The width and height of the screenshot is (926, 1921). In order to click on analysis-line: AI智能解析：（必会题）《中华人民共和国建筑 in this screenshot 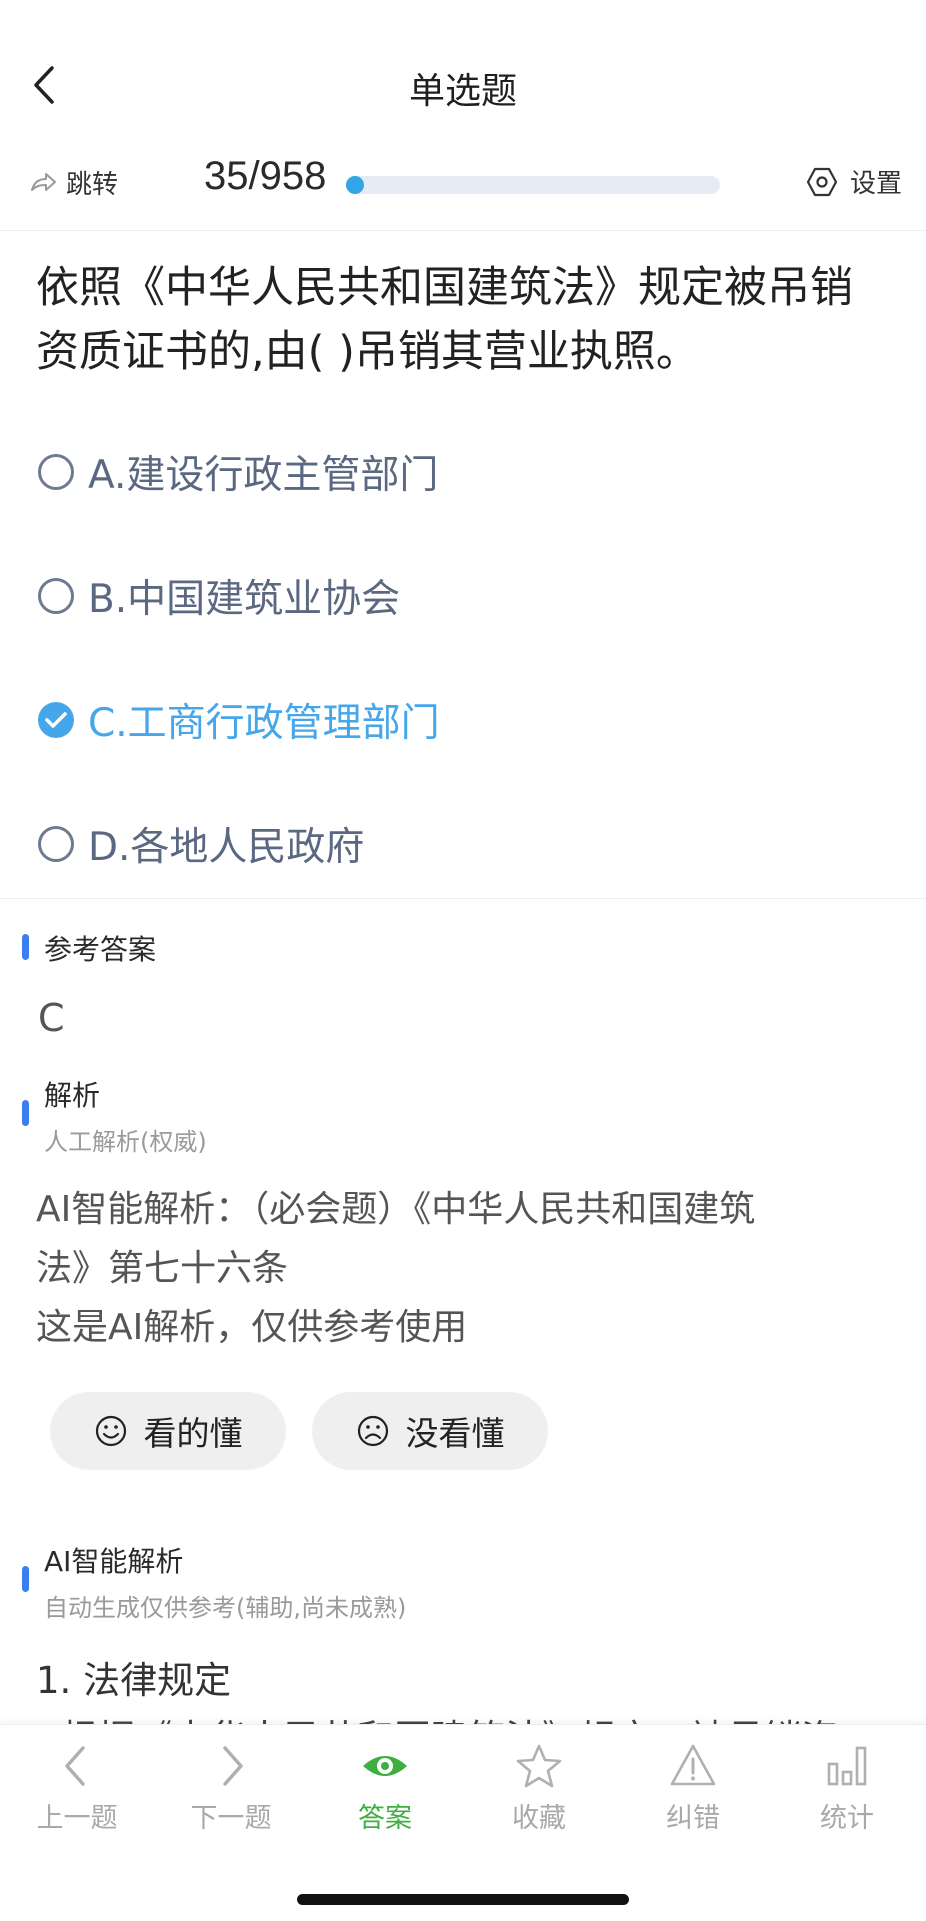, I will do `click(396, 1209)`.